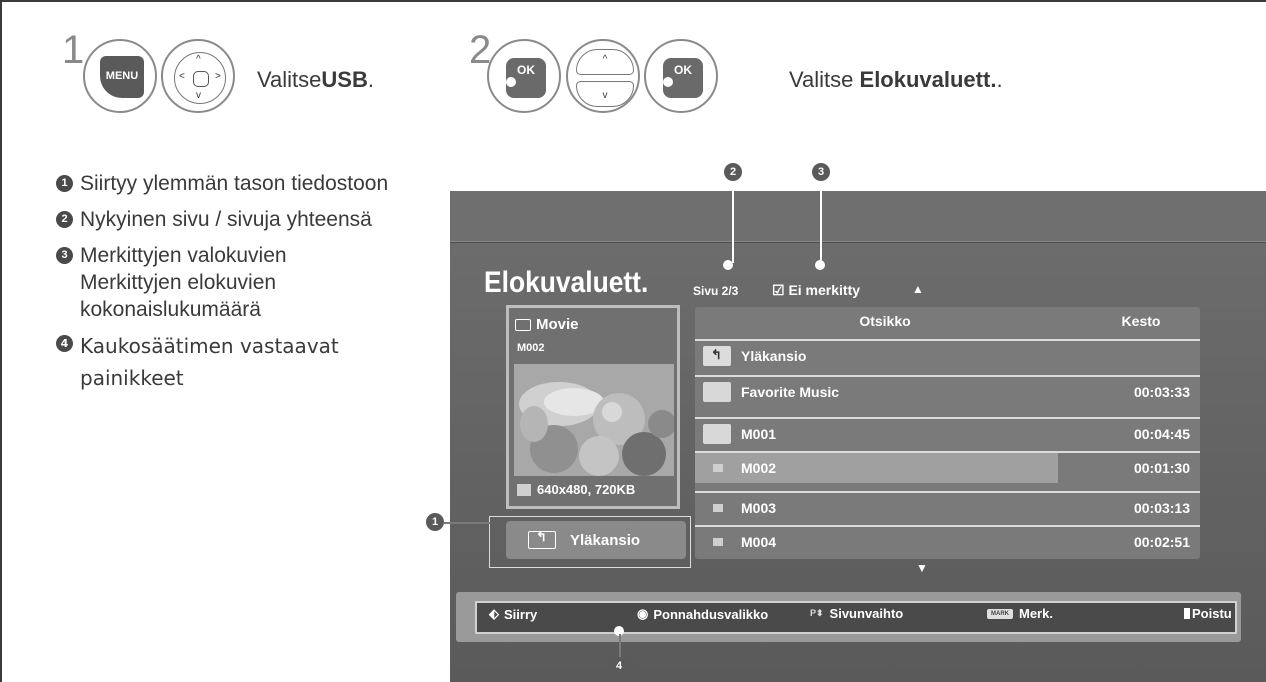 Image resolution: width=1266 pixels, height=682 pixels. What do you see at coordinates (214, 219) in the screenshot?
I see `legend-item-2: 2 Nykyinen sivu / sivuja yhteensä` at bounding box center [214, 219].